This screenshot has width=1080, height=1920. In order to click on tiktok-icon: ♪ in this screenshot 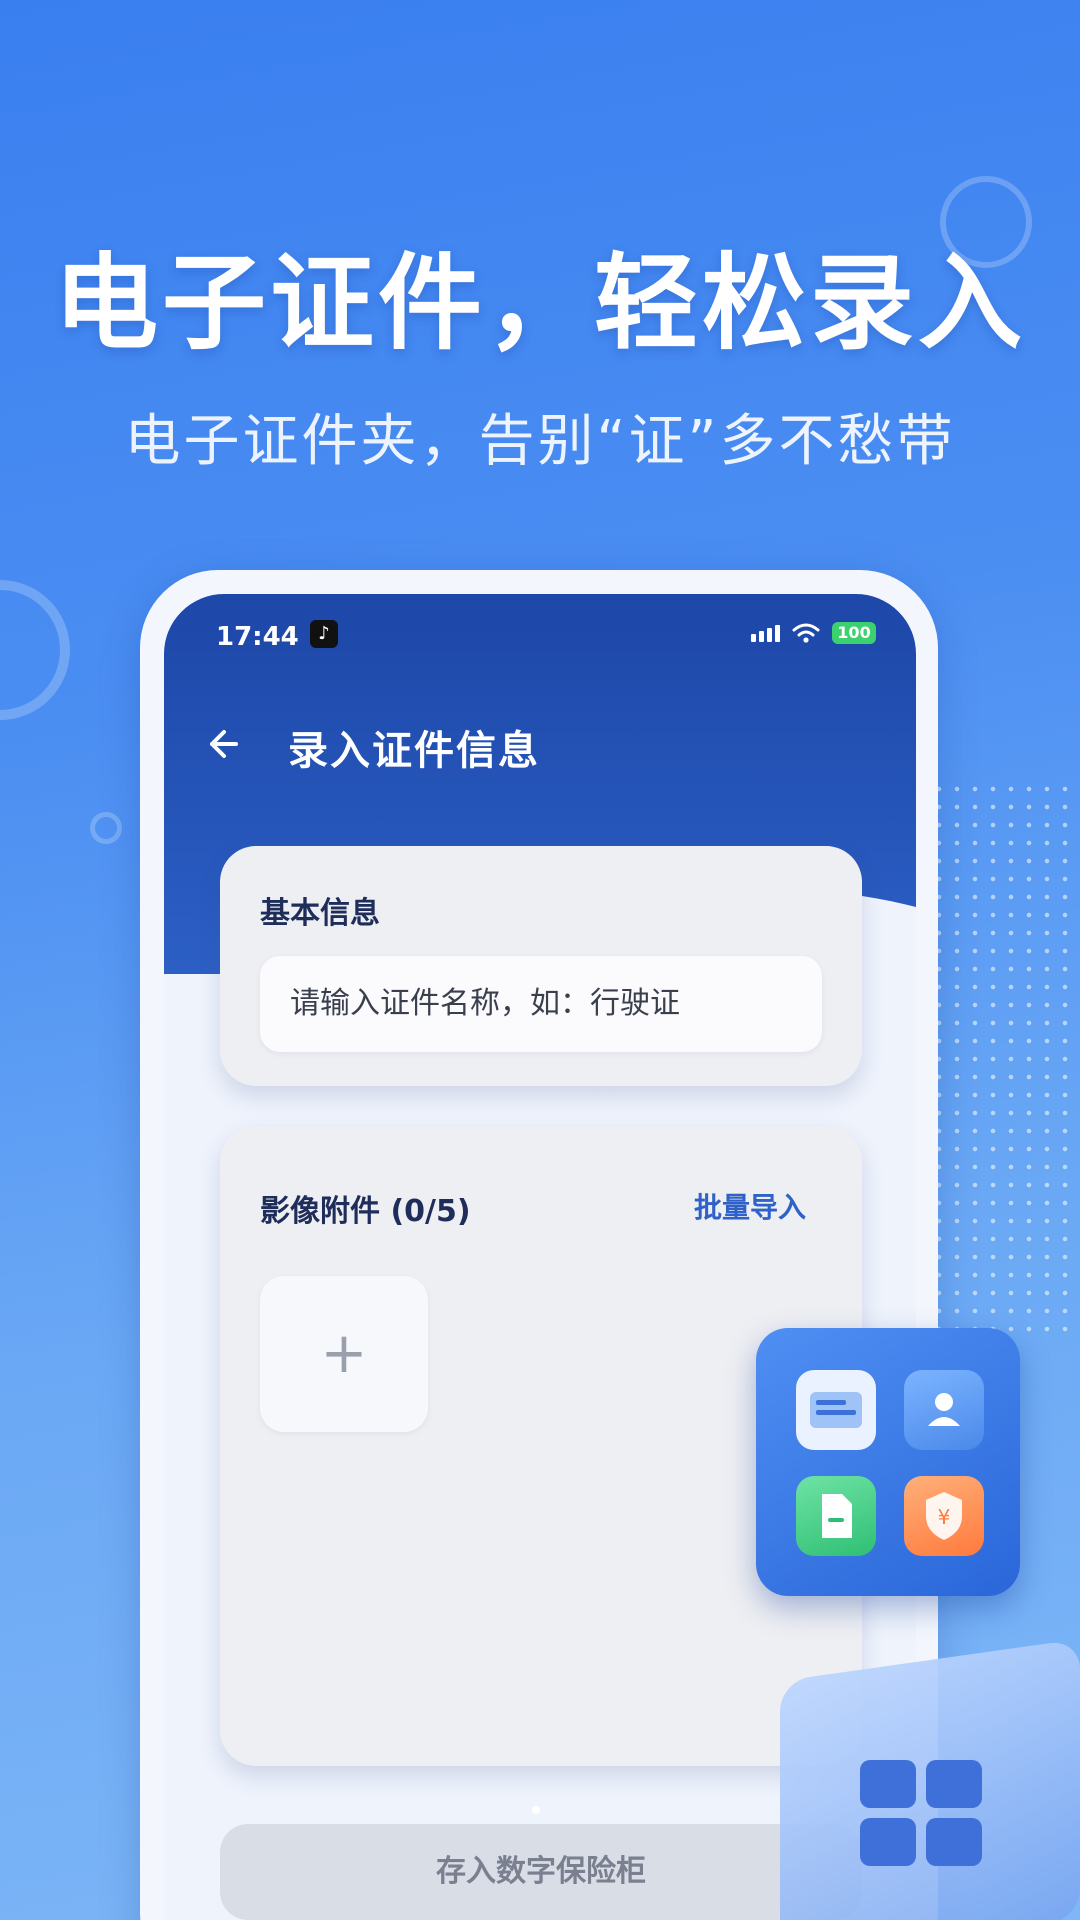, I will do `click(324, 634)`.